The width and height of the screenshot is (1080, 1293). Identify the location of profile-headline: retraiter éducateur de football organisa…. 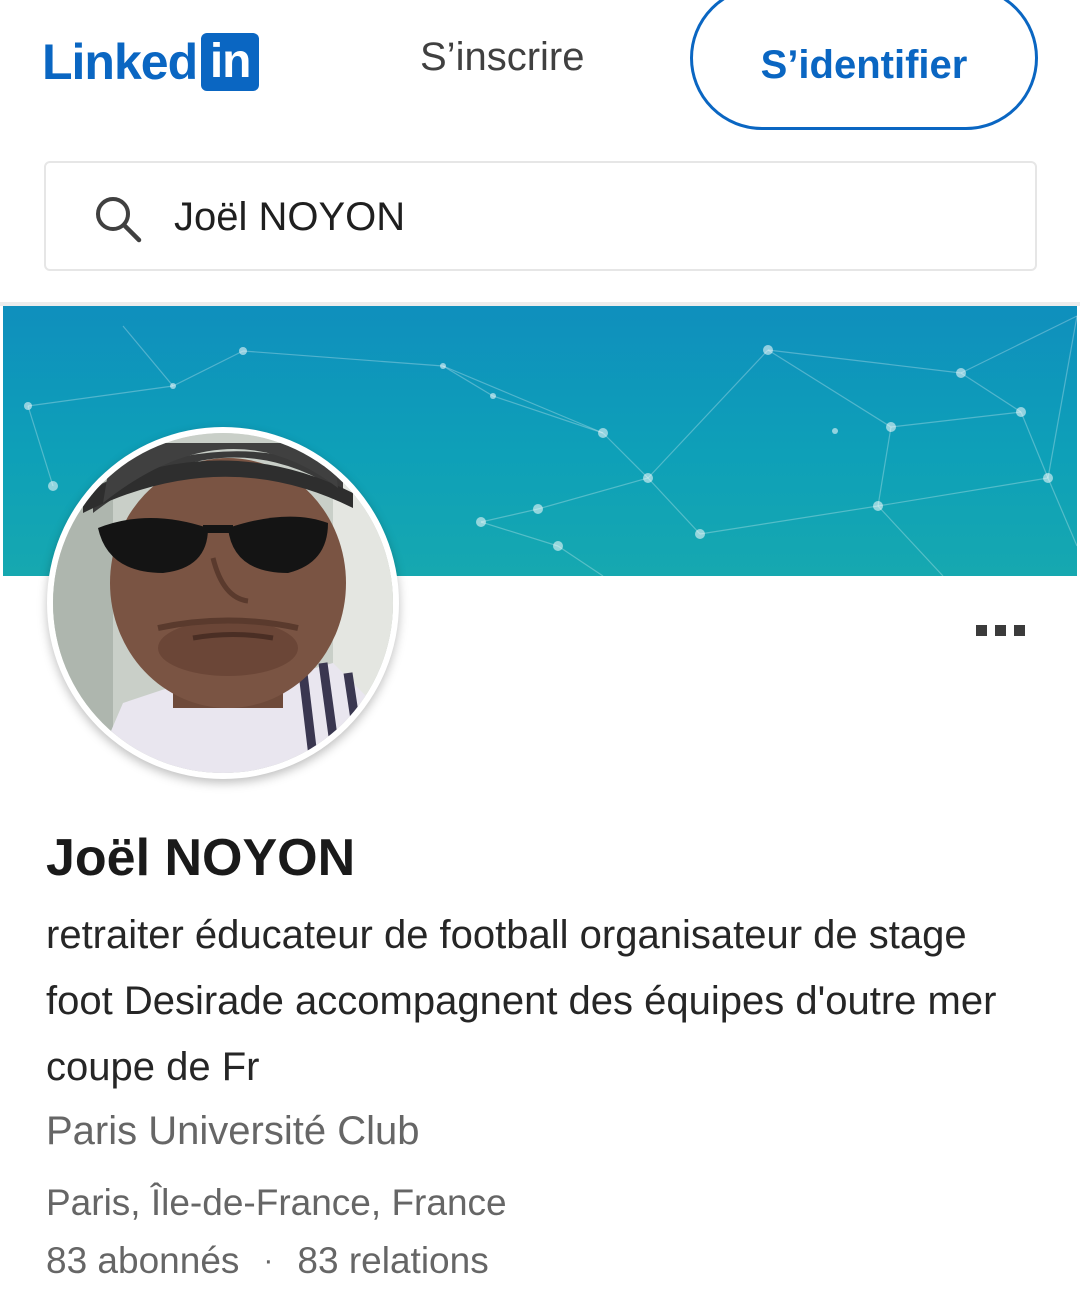
(521, 1001).